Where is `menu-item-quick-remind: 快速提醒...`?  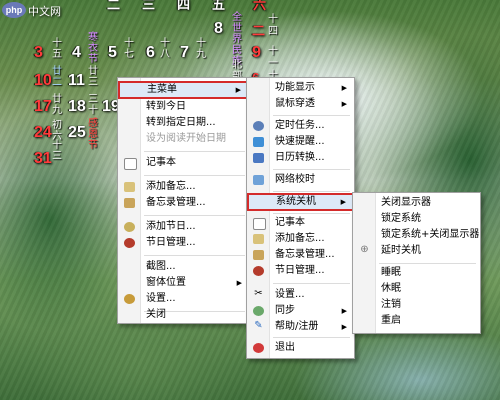 menu-item-quick-remind: 快速提醒... is located at coordinates (300, 142).